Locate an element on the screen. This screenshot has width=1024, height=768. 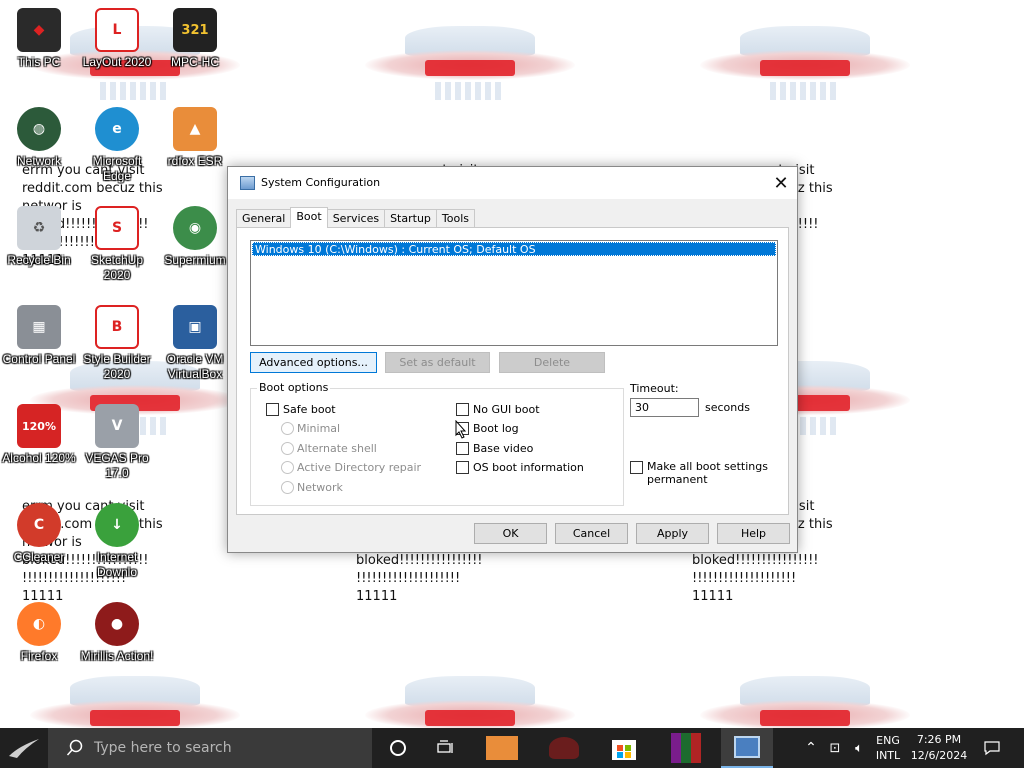
desktop-icon-control-panel: ▦ Control Panel is located at coordinates (39, 336).